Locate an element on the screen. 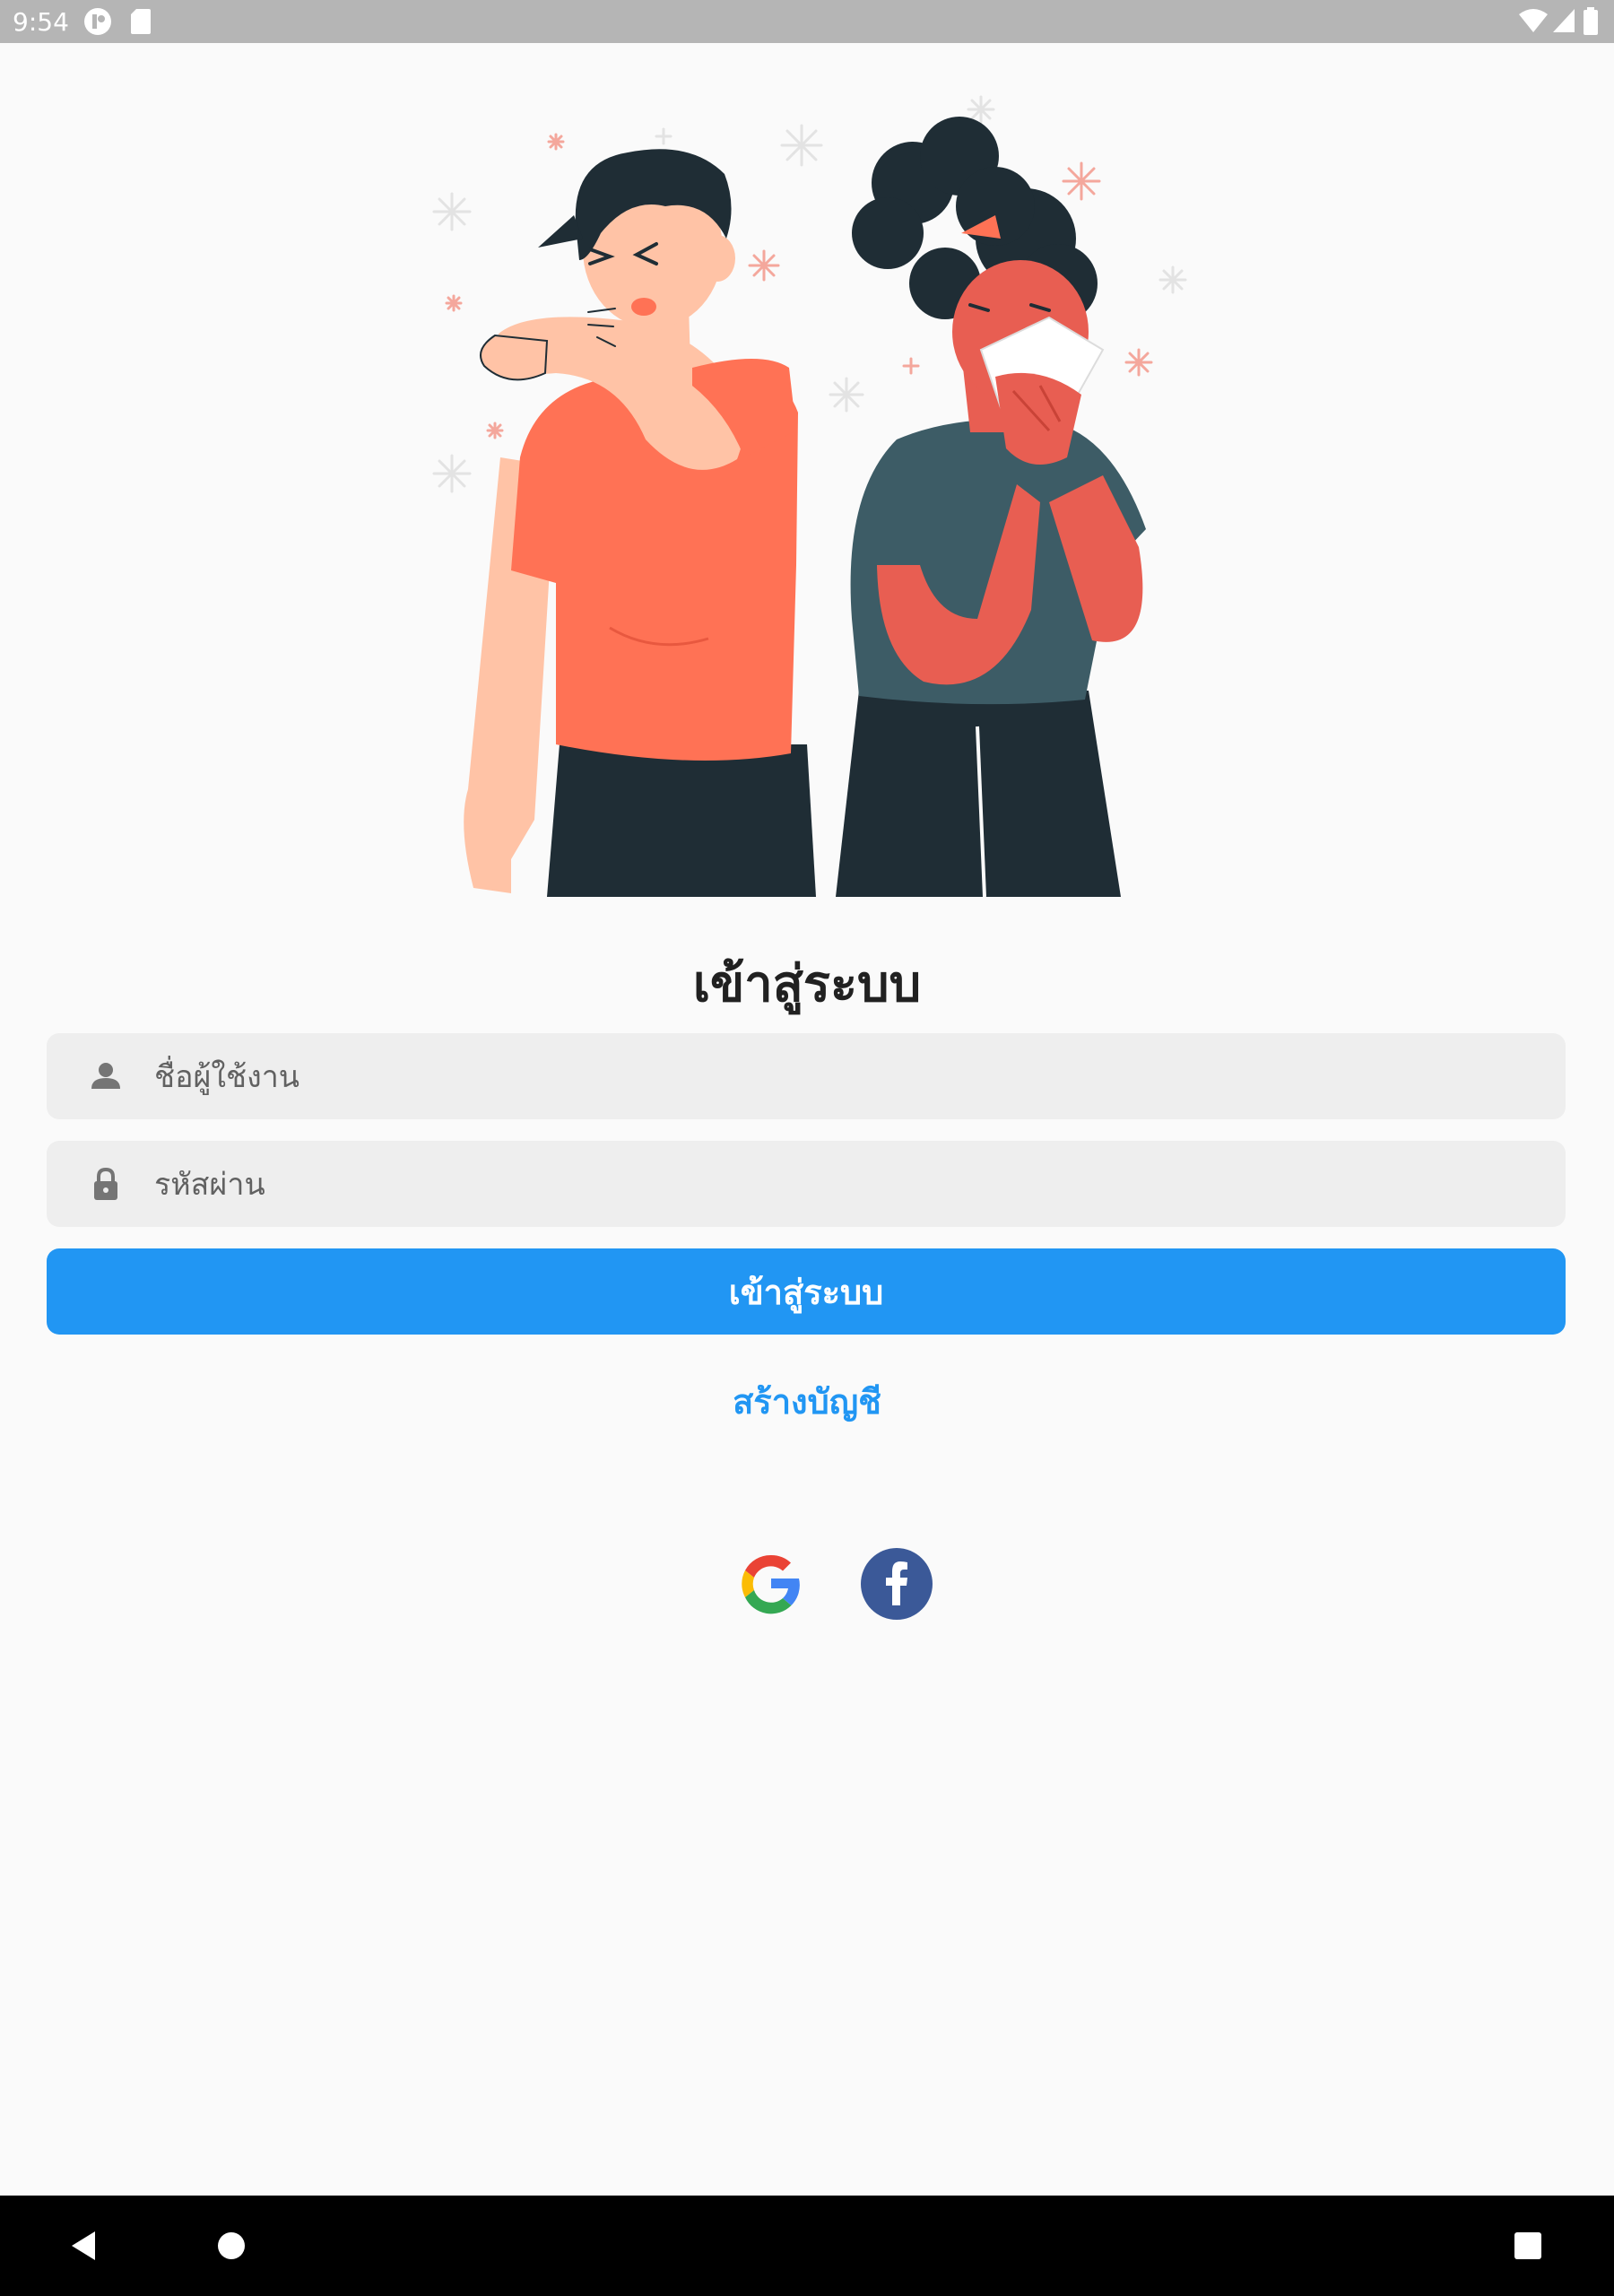 The width and height of the screenshot is (1614, 2296). create-account-link: สร้างบัญชี is located at coordinates (807, 1401).